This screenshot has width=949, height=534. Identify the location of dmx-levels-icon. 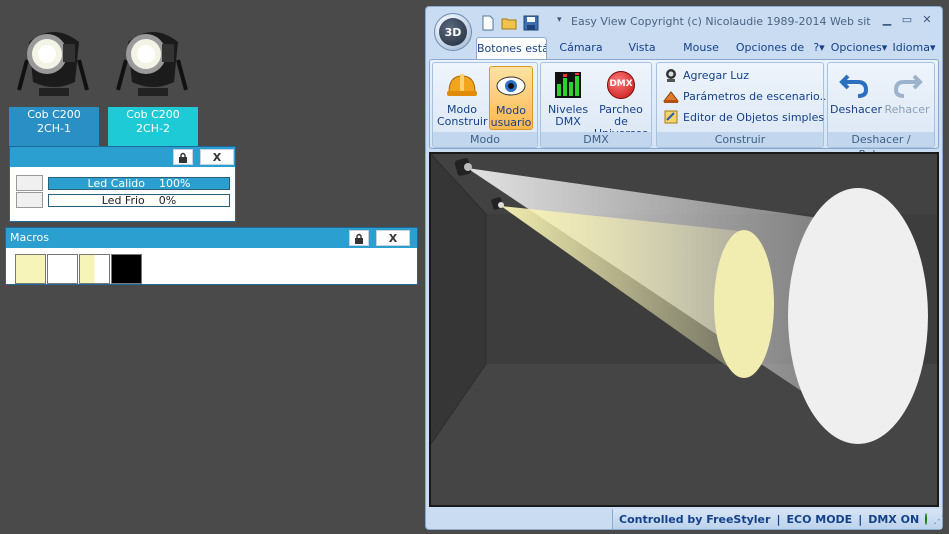
(568, 85).